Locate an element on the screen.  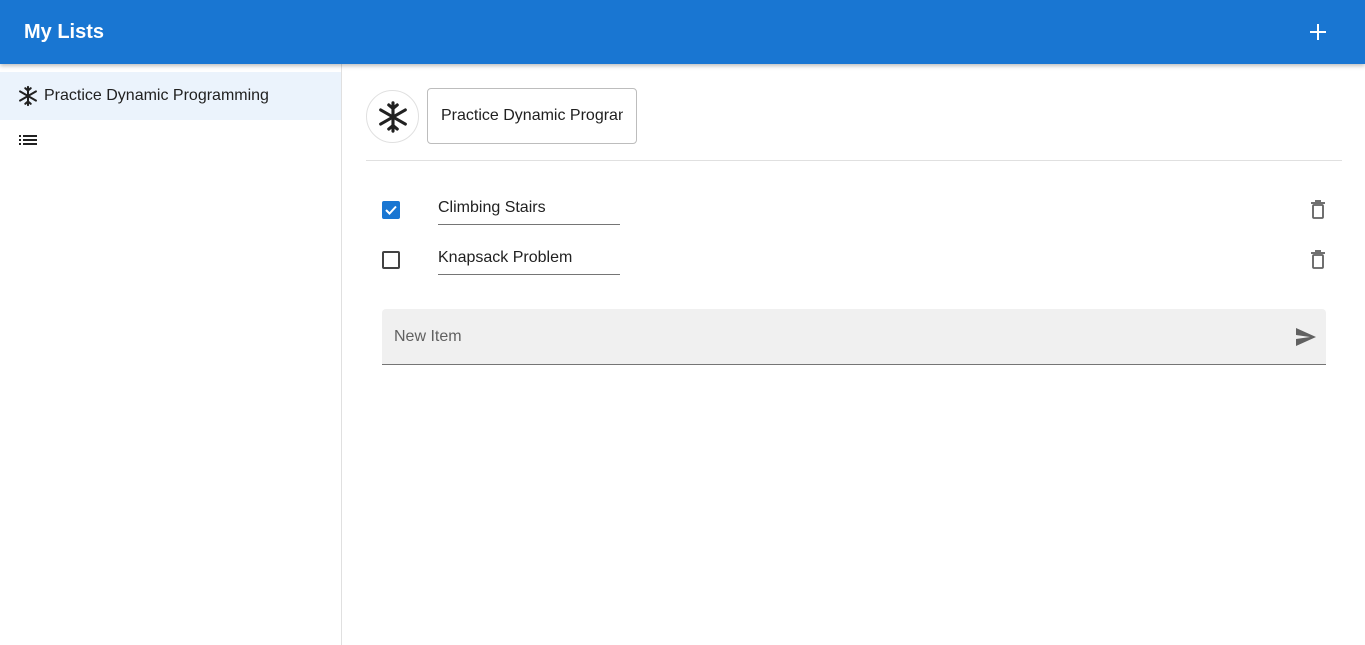
app-bar: My Lists is located at coordinates (682, 32).